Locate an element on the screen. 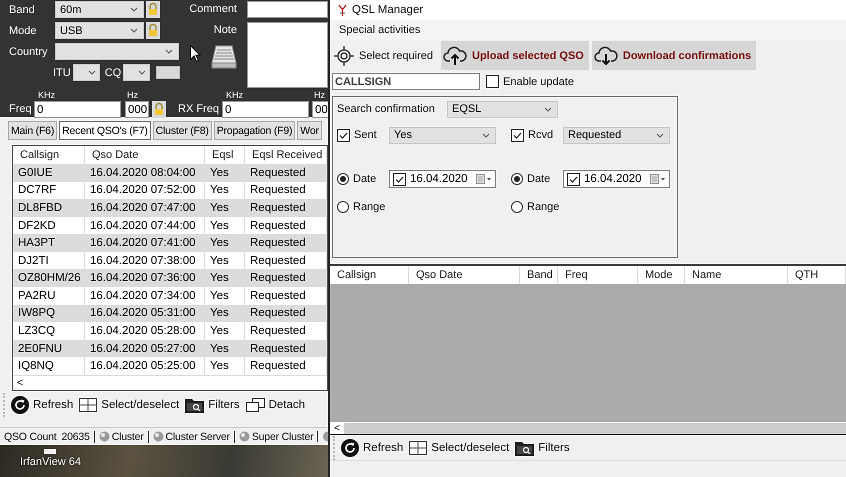 The image size is (846, 477). dropdown: EQSL is located at coordinates (502, 109).